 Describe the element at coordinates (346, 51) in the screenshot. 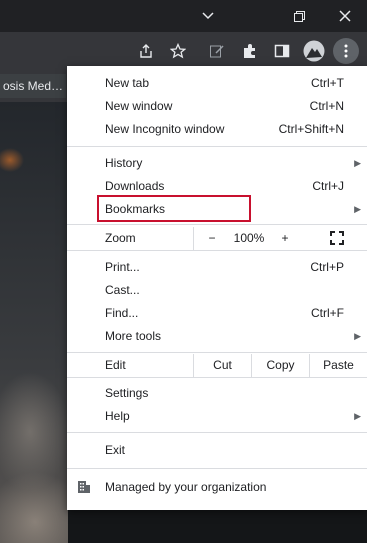

I see `kebab-menu-icon` at that location.